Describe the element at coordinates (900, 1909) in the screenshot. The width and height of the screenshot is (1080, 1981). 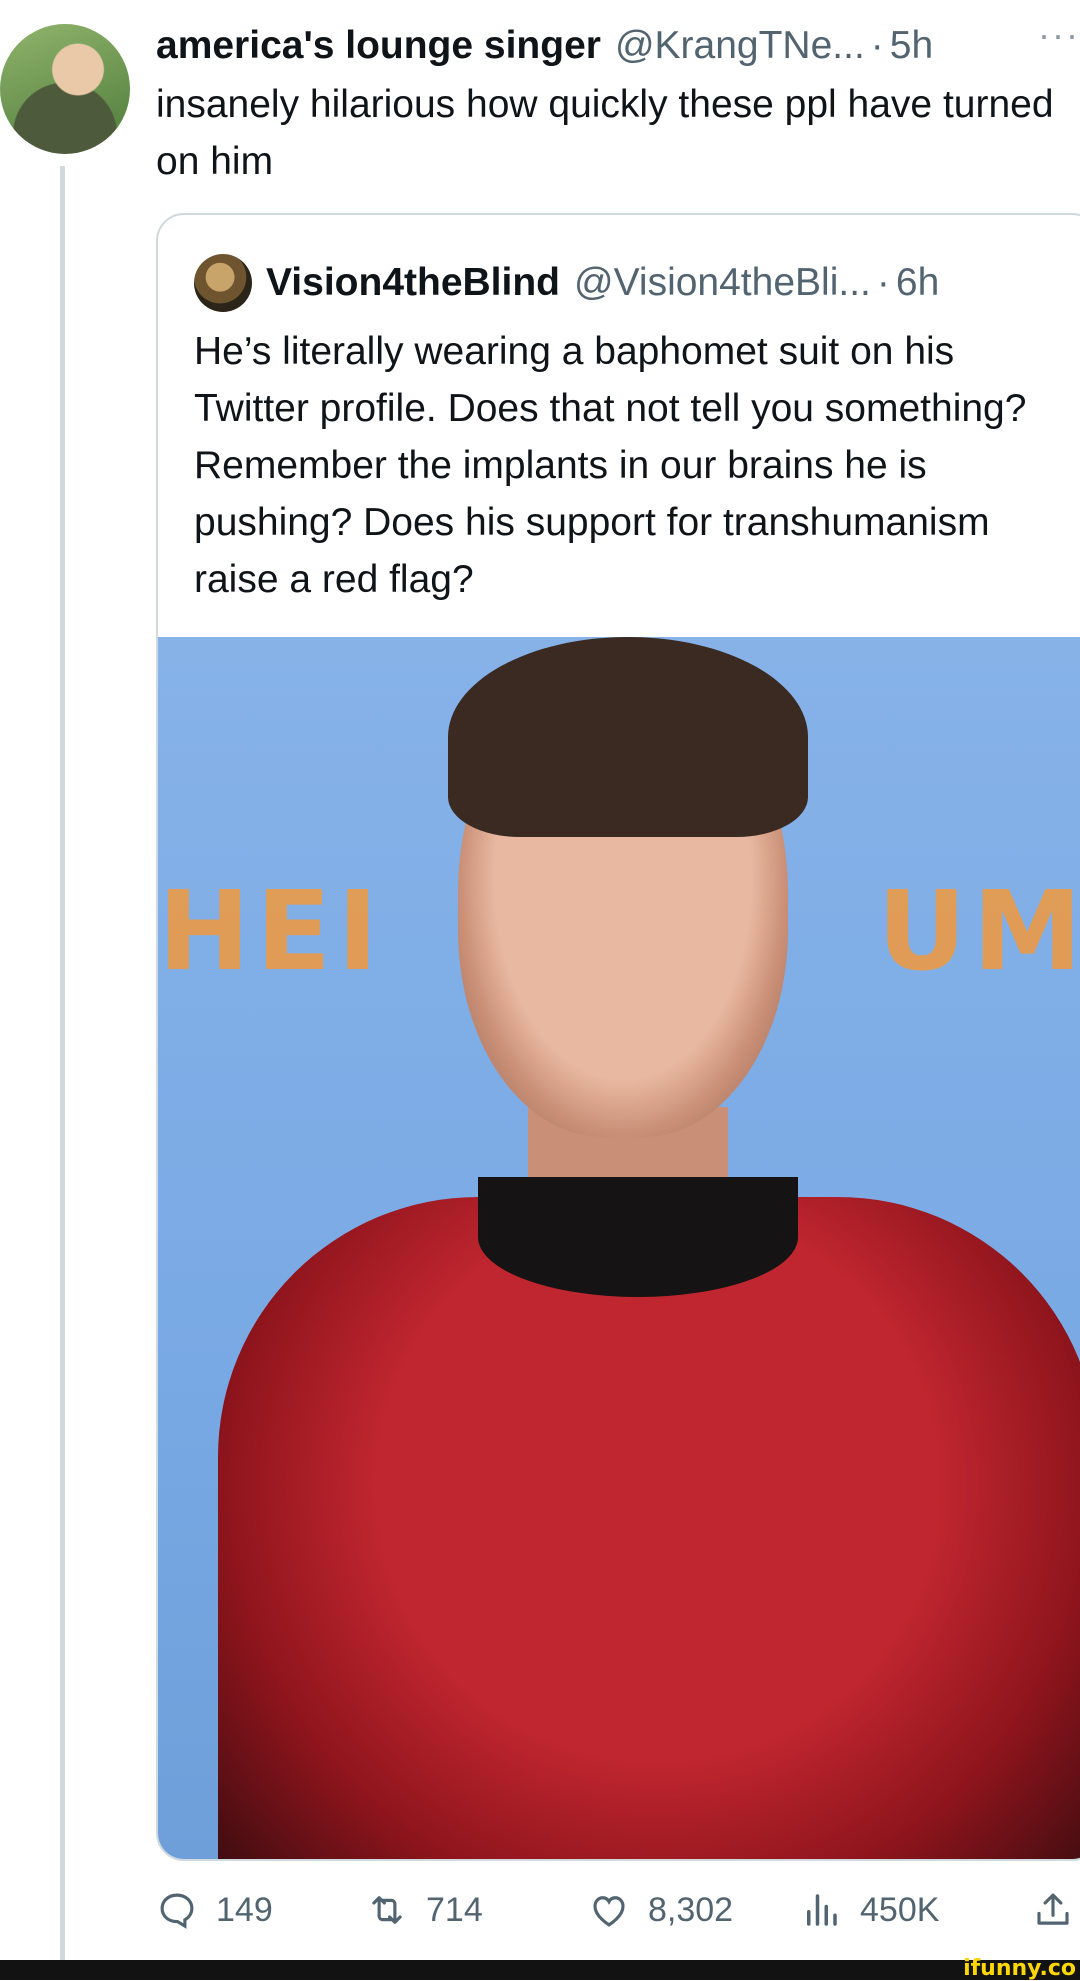
I see `views-count: 450K` at that location.